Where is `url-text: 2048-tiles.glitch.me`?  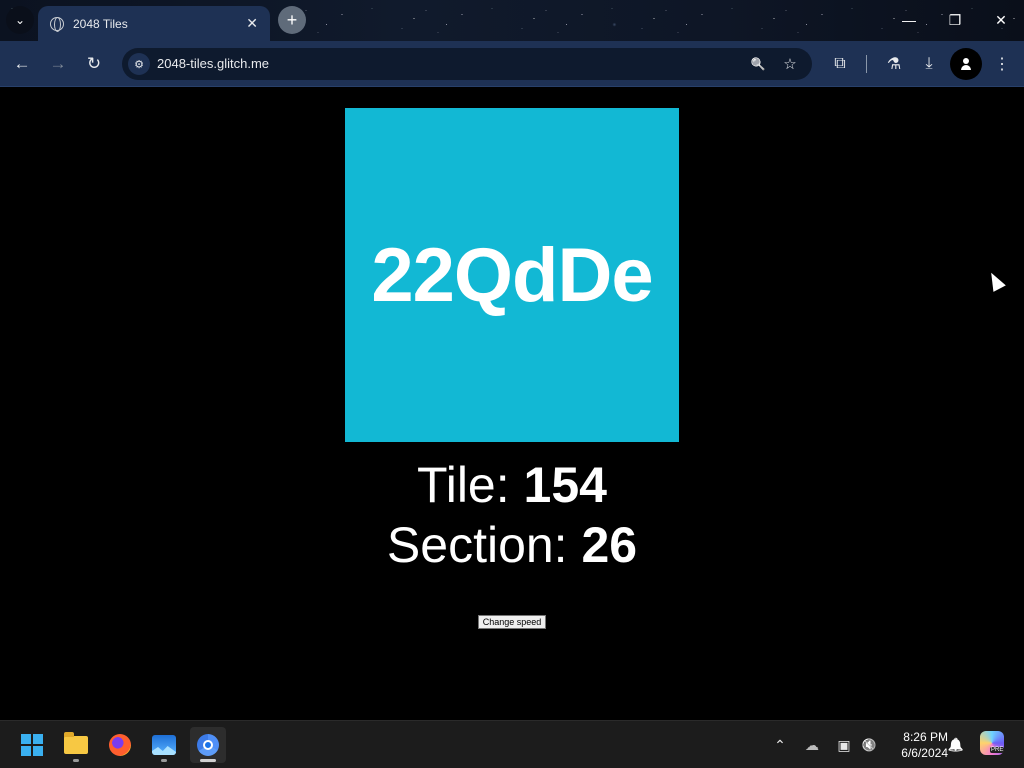
url-text: 2048-tiles.glitch.me is located at coordinates (213, 63).